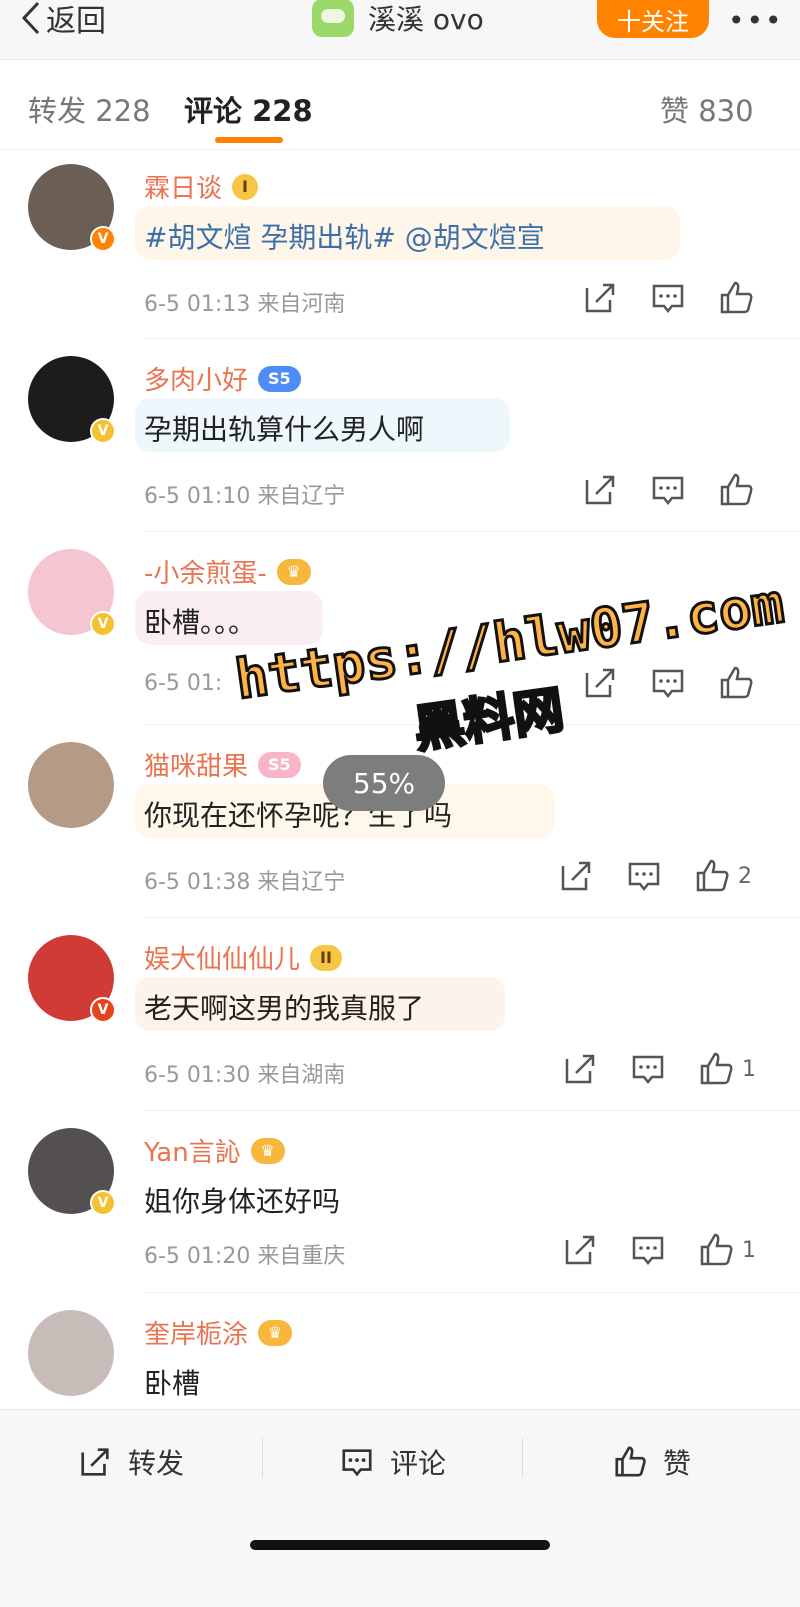 The width and height of the screenshot is (800, 1607). Describe the element at coordinates (222, 378) in the screenshot. I see `username: 多肉小好 S5` at that location.